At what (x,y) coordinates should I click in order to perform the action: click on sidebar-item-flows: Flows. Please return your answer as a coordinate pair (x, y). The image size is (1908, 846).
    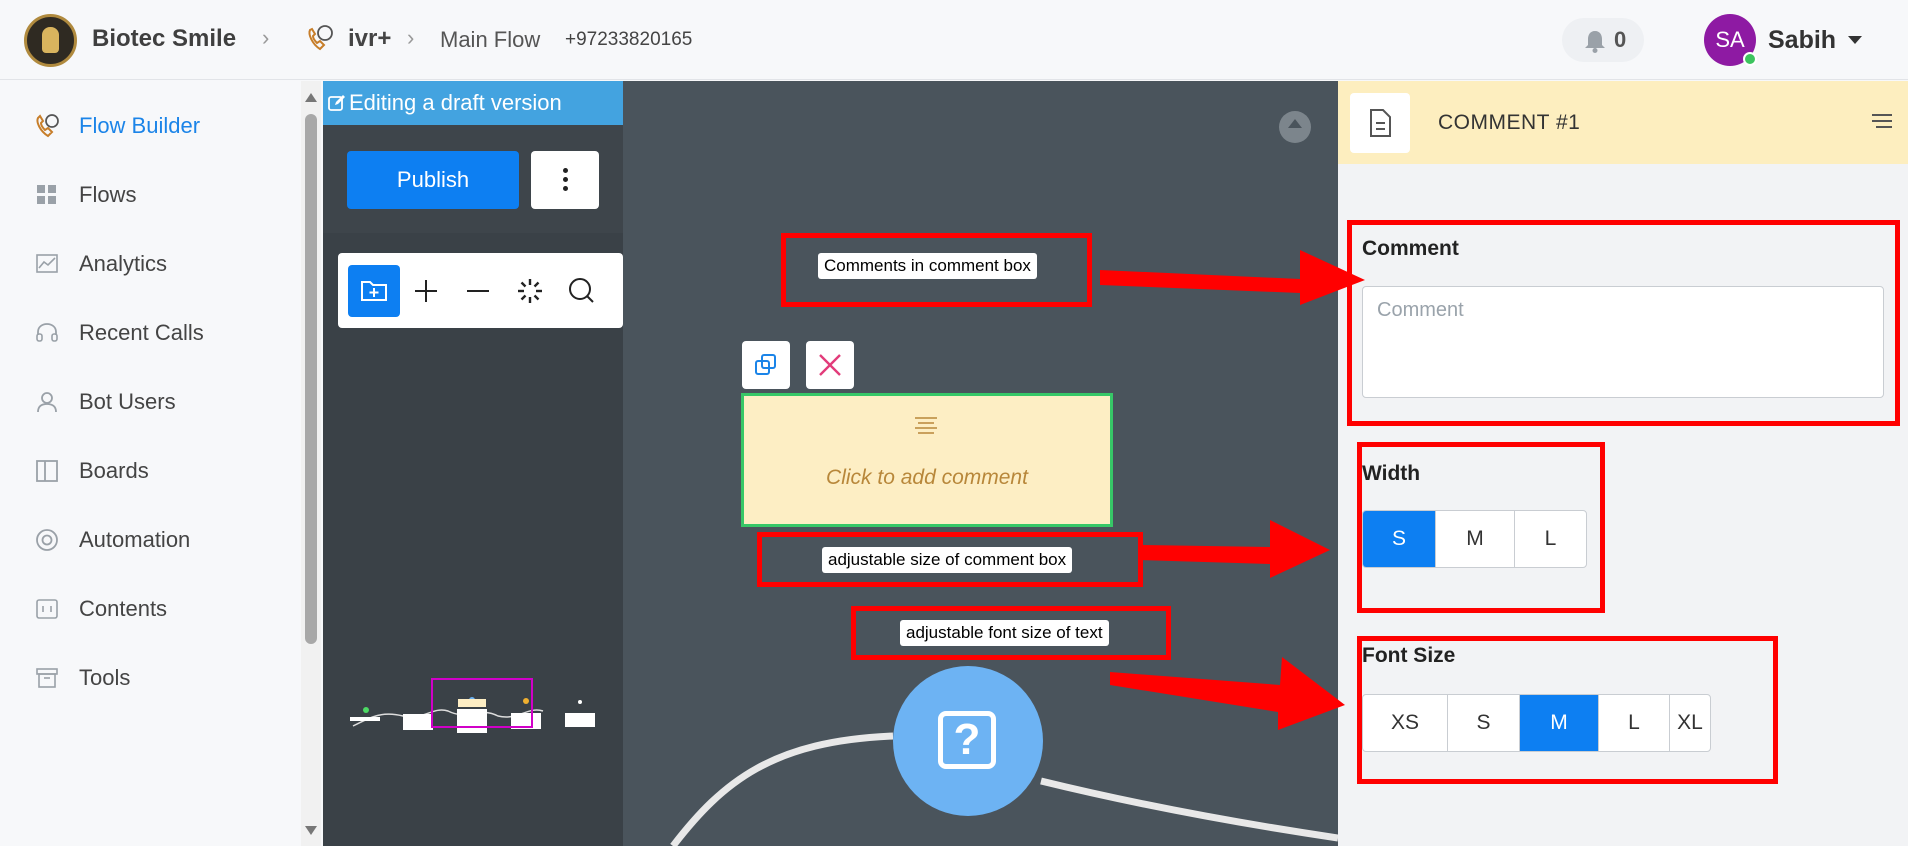
    Looking at the image, I should click on (150, 194).